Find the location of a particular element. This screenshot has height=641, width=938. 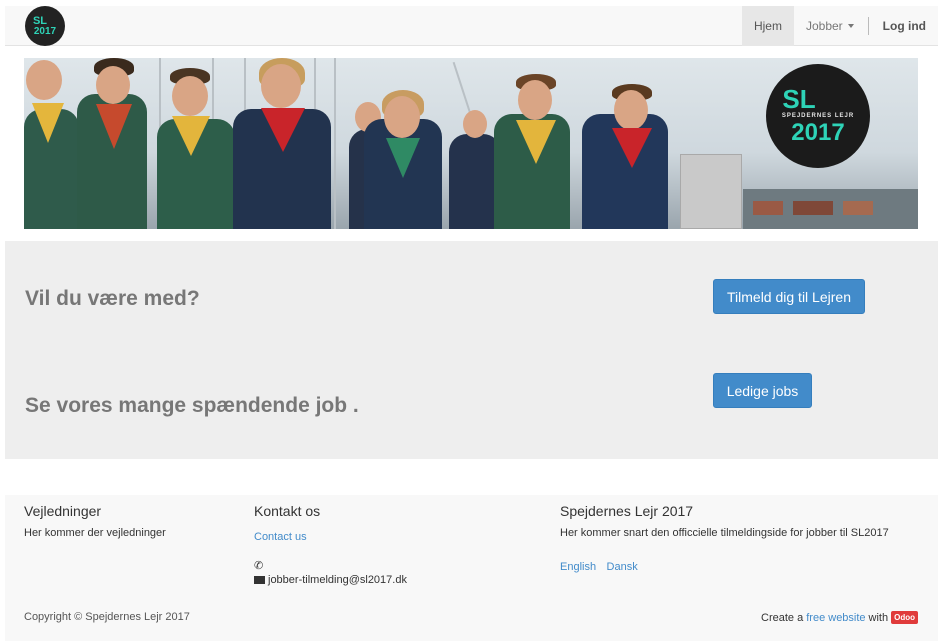

nav-item-label: Jobber is located at coordinates (824, 26).